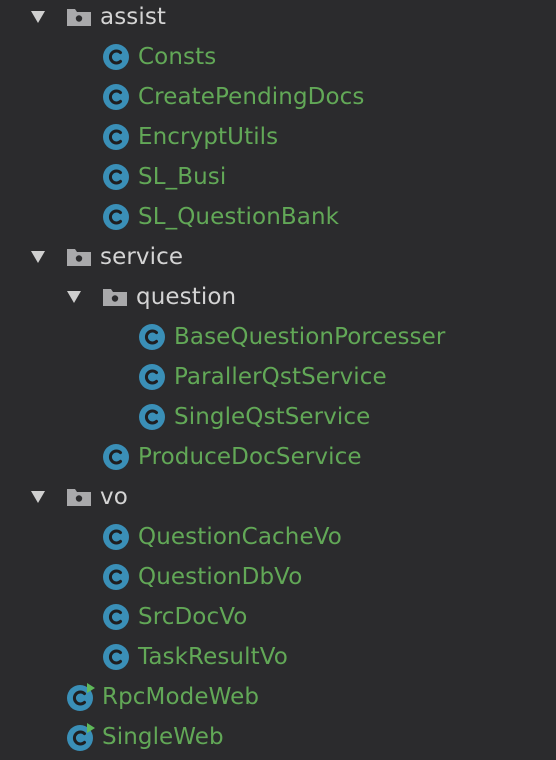  What do you see at coordinates (181, 697) in the screenshot?
I see `tree-class-label: RpcModeWeb` at bounding box center [181, 697].